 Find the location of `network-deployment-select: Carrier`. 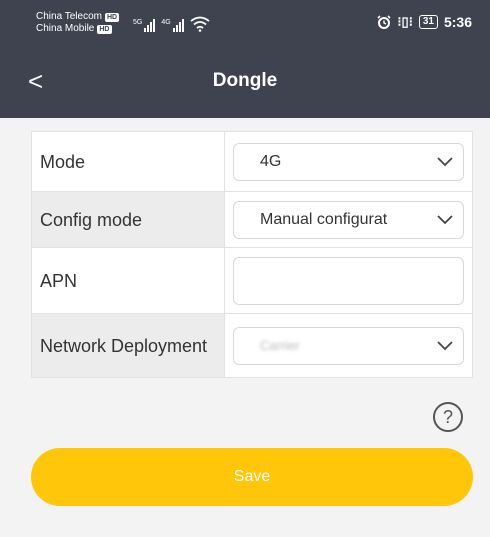

network-deployment-select: Carrier is located at coordinates (348, 345).